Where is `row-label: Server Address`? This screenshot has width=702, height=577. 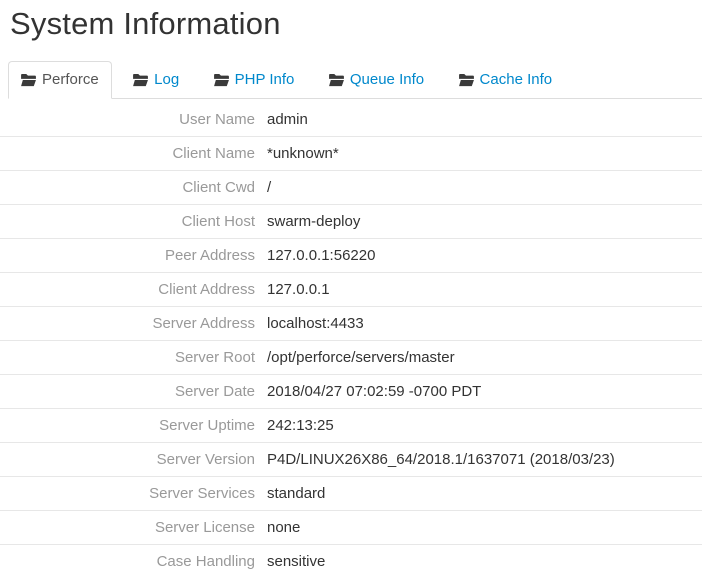 row-label: Server Address is located at coordinates (127, 323).